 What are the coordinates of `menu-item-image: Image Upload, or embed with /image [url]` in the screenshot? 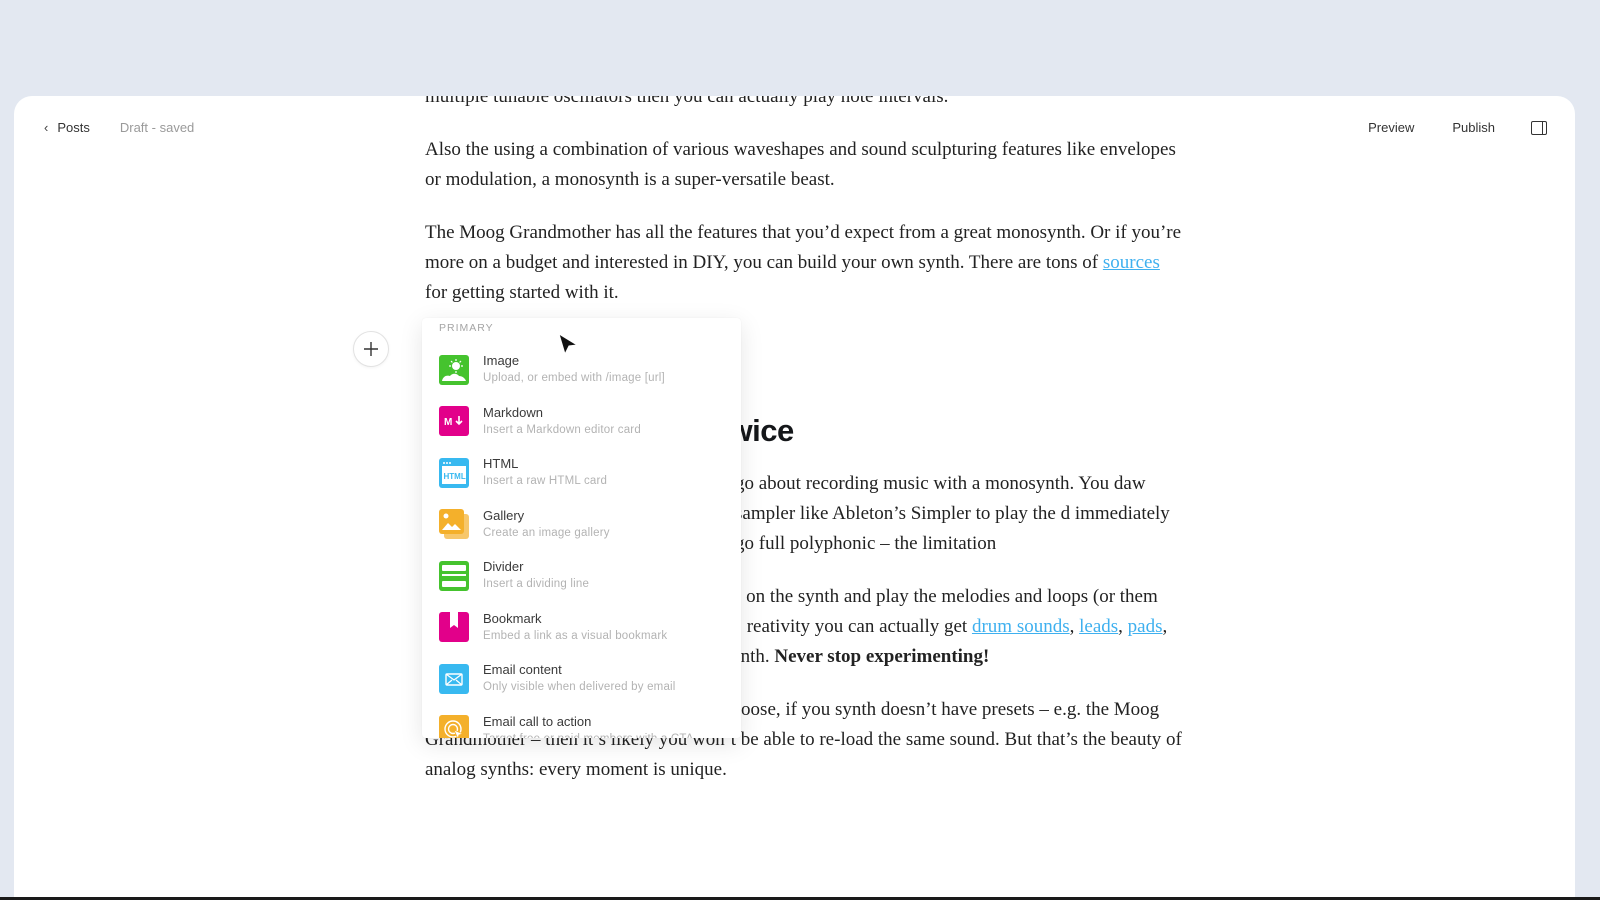 It's located at (581, 370).